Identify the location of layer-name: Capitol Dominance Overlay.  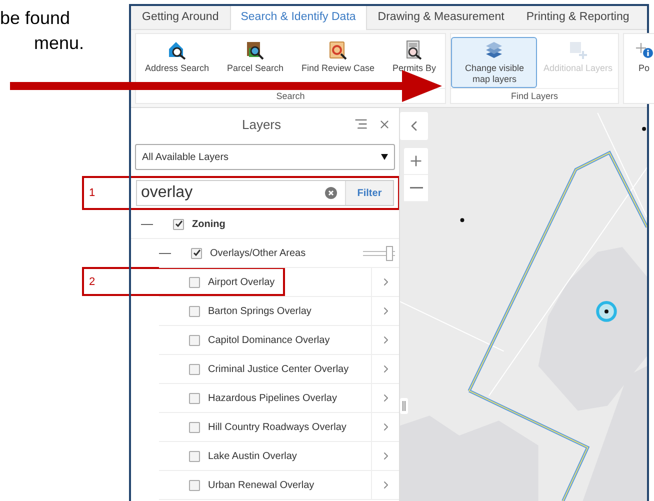
(269, 340).